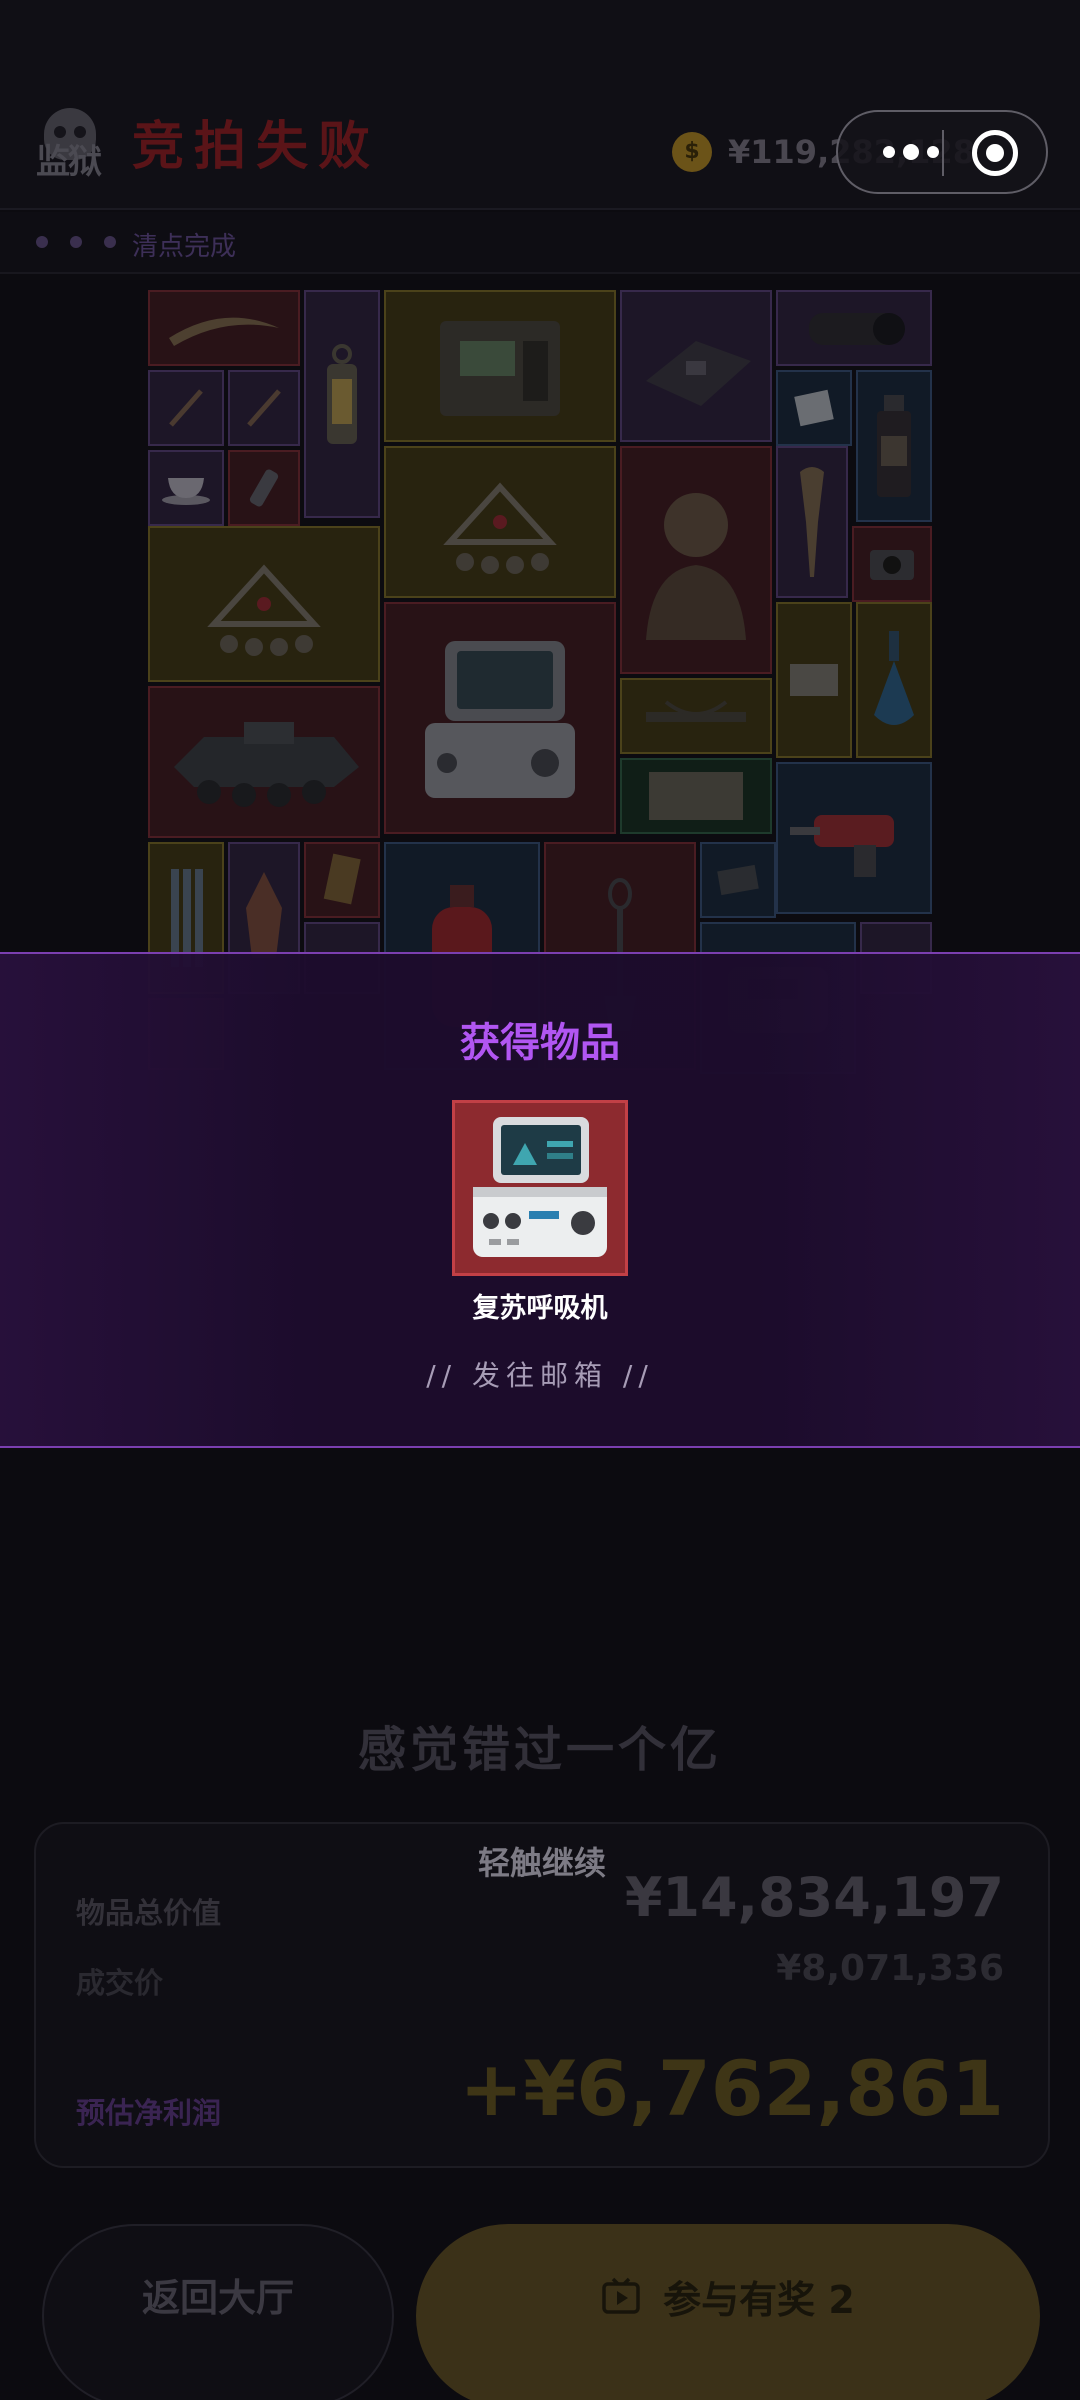 This screenshot has width=1080, height=2400. What do you see at coordinates (738, 880) in the screenshot?
I see `grid-item-tablet` at bounding box center [738, 880].